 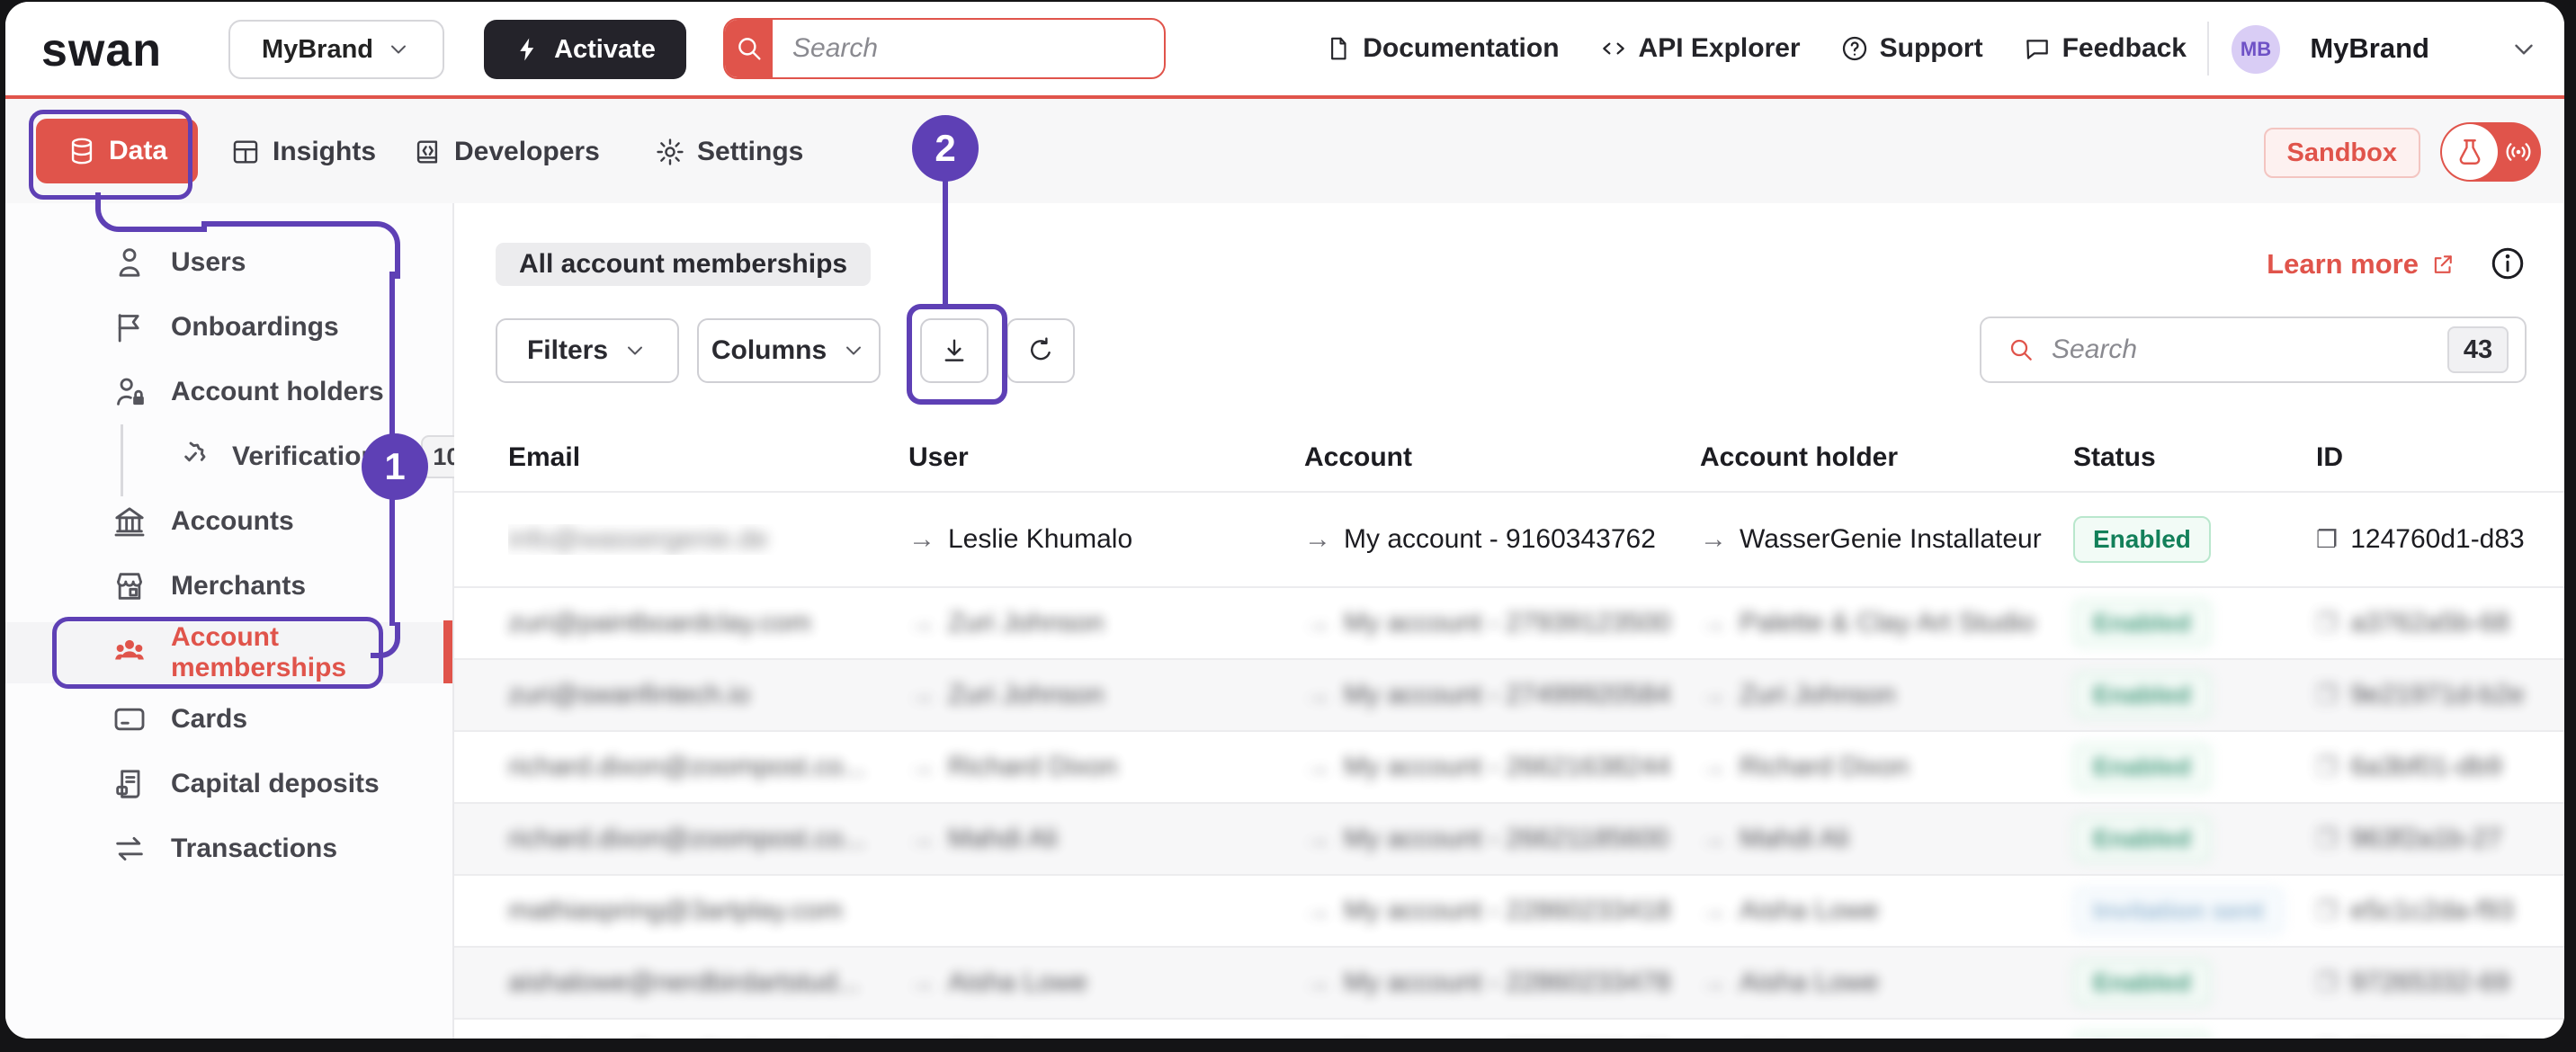 I want to click on cell-holder: Richard Dixon, so click(x=1825, y=766).